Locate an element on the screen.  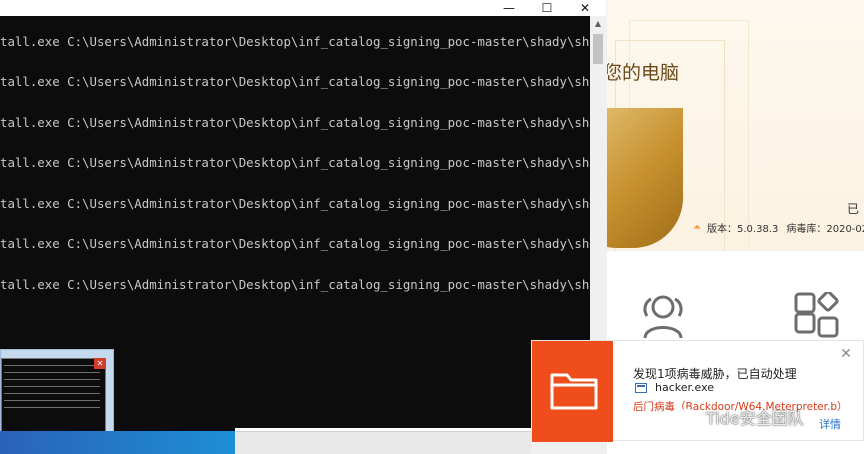
close-button: ✕ is located at coordinates (585, 8).